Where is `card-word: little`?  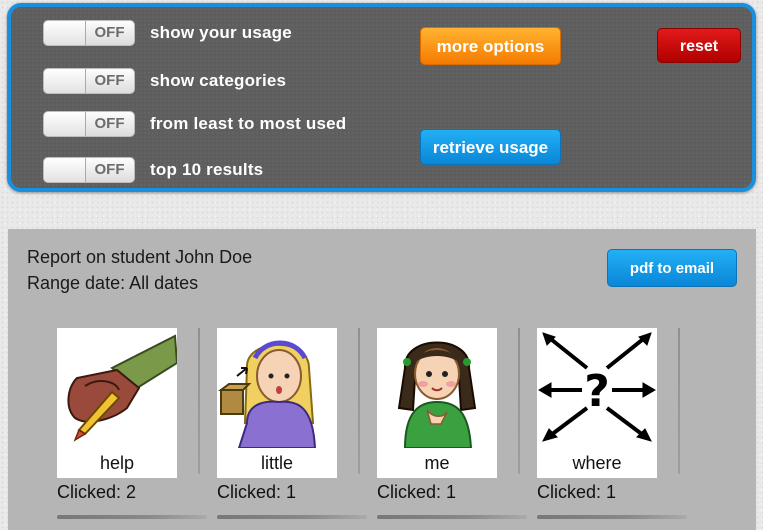 card-word: little is located at coordinates (276, 463).